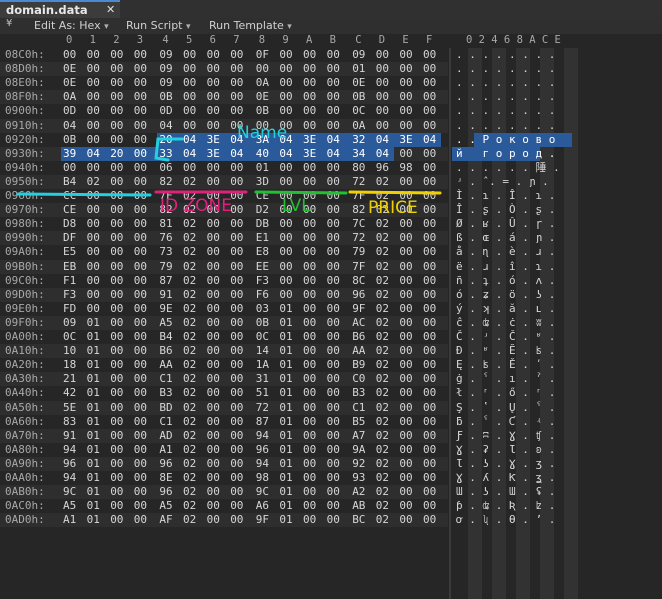 This screenshot has width=662, height=599. Describe the element at coordinates (360, 111) in the screenshot. I see `hex-byte: 0C` at that location.